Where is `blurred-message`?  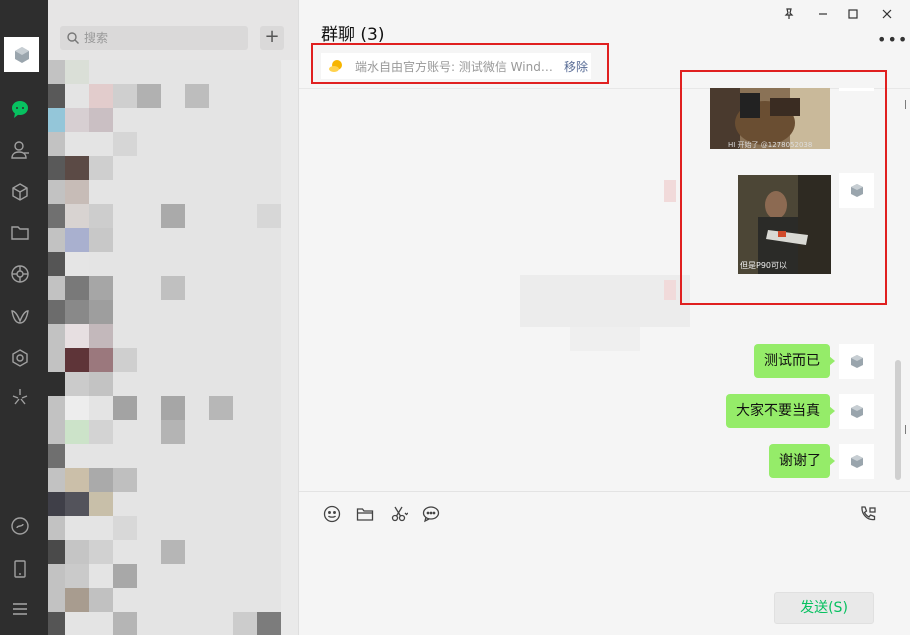
blurred-message is located at coordinates (605, 339).